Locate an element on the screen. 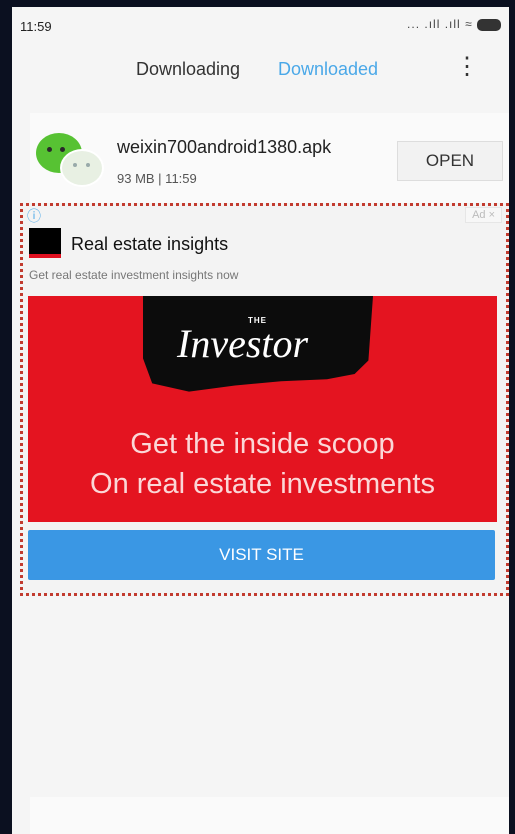 The width and height of the screenshot is (515, 834). visit-site-button: VISIT SITE is located at coordinates (261, 555).